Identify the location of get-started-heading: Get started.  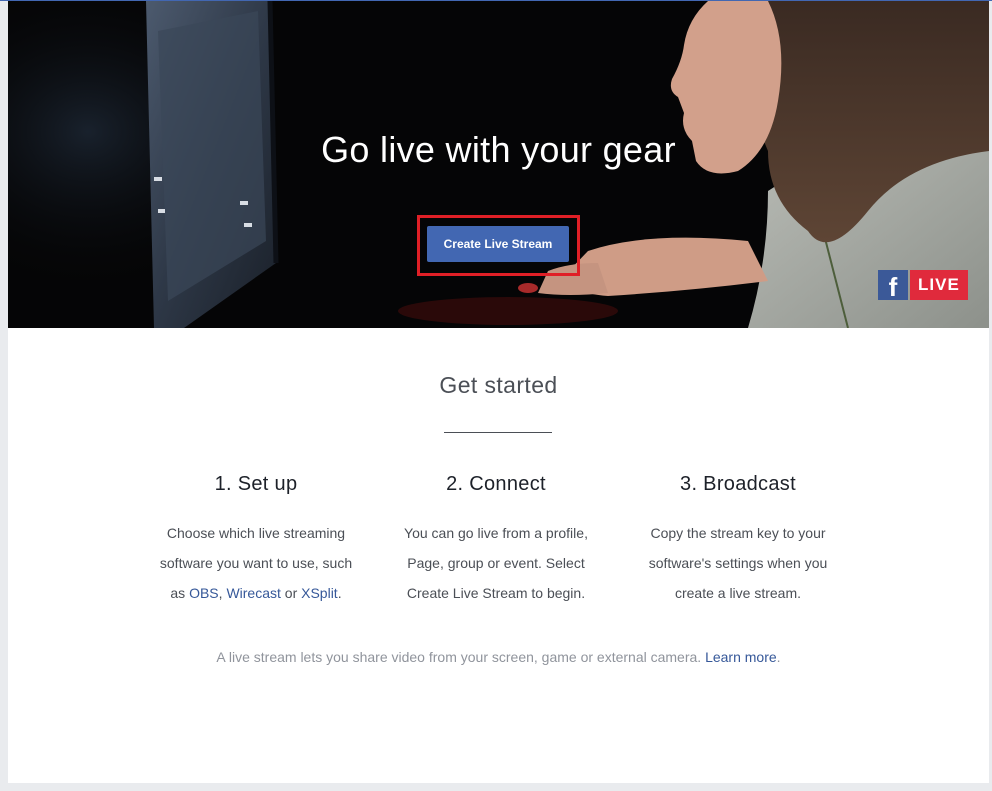
(498, 385).